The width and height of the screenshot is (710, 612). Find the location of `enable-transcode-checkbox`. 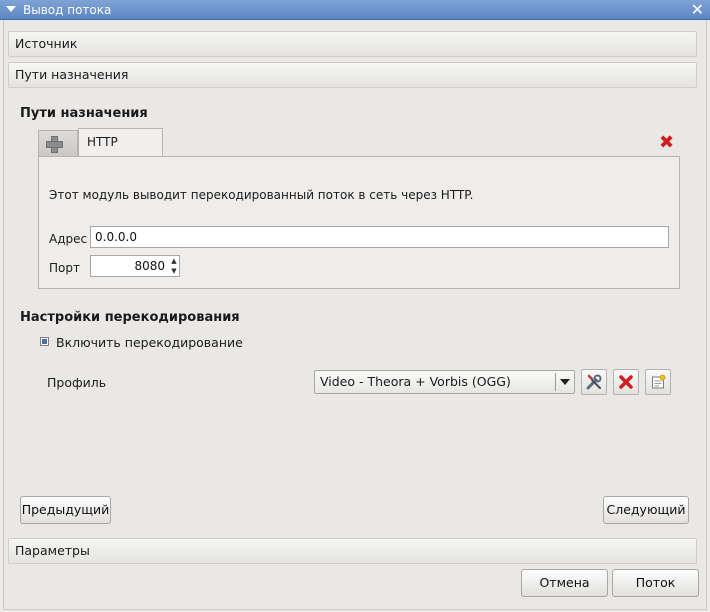

enable-transcode-checkbox is located at coordinates (44, 341).